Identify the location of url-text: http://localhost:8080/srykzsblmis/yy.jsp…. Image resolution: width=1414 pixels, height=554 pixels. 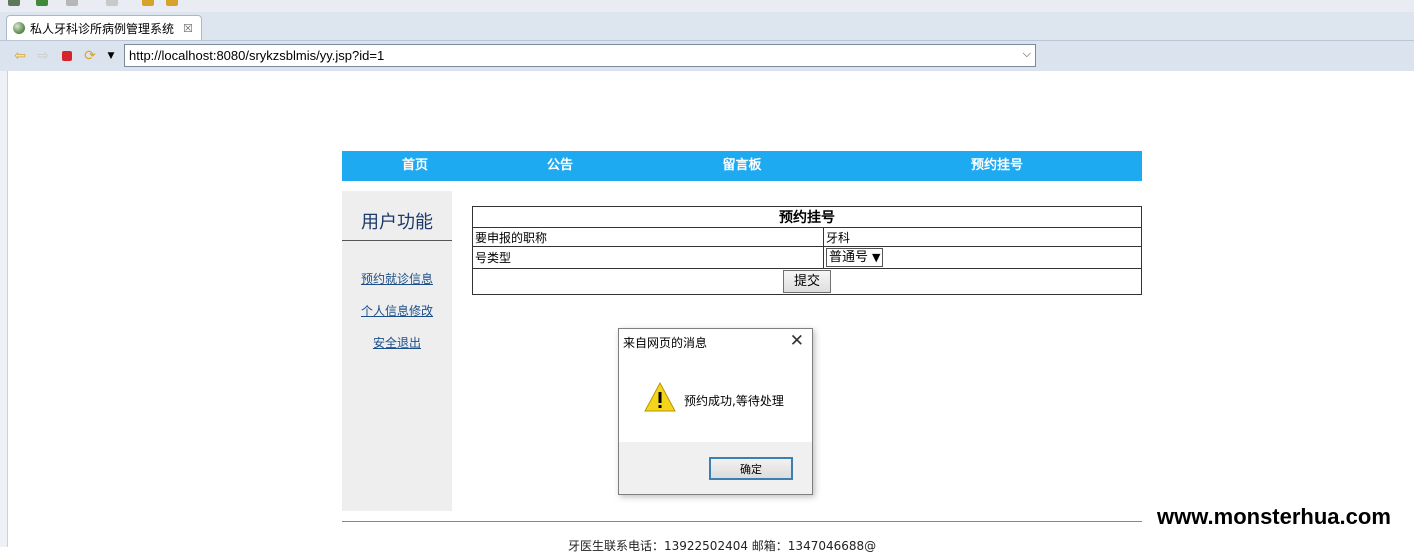
(257, 55).